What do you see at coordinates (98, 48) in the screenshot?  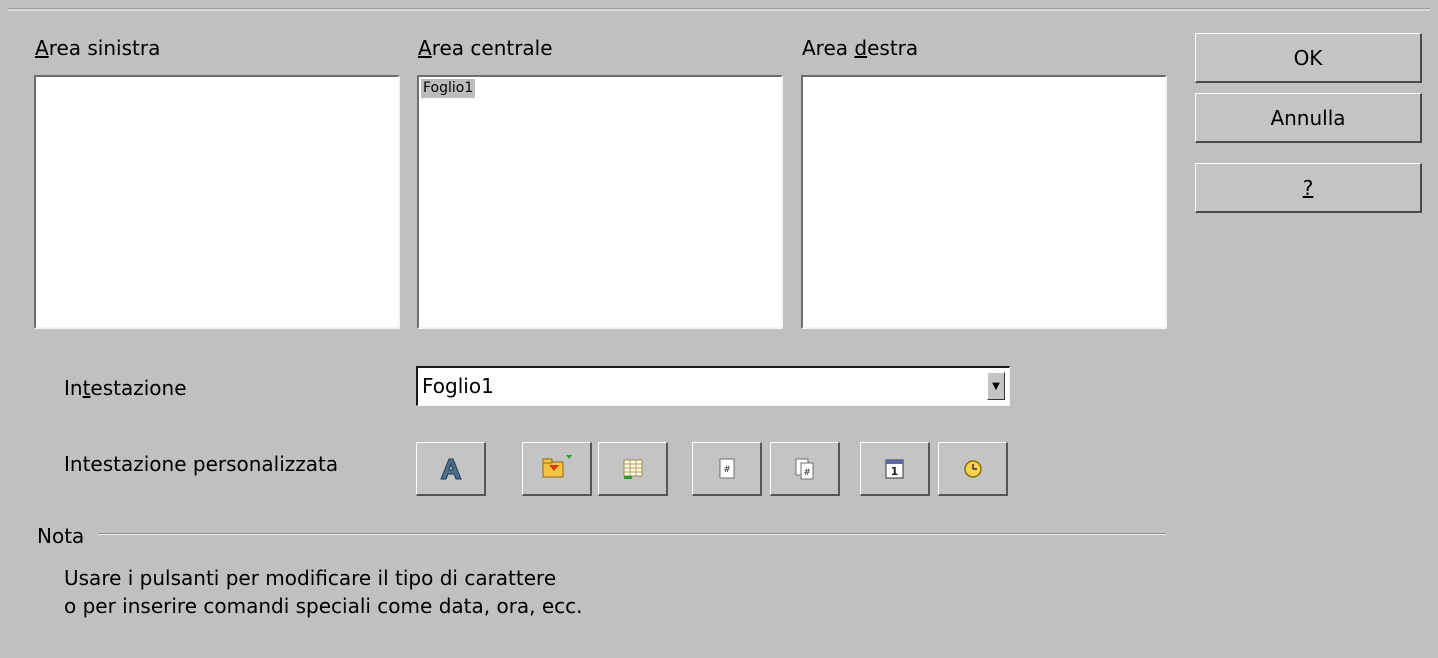 I see `area-left-label: Area sinistra` at bounding box center [98, 48].